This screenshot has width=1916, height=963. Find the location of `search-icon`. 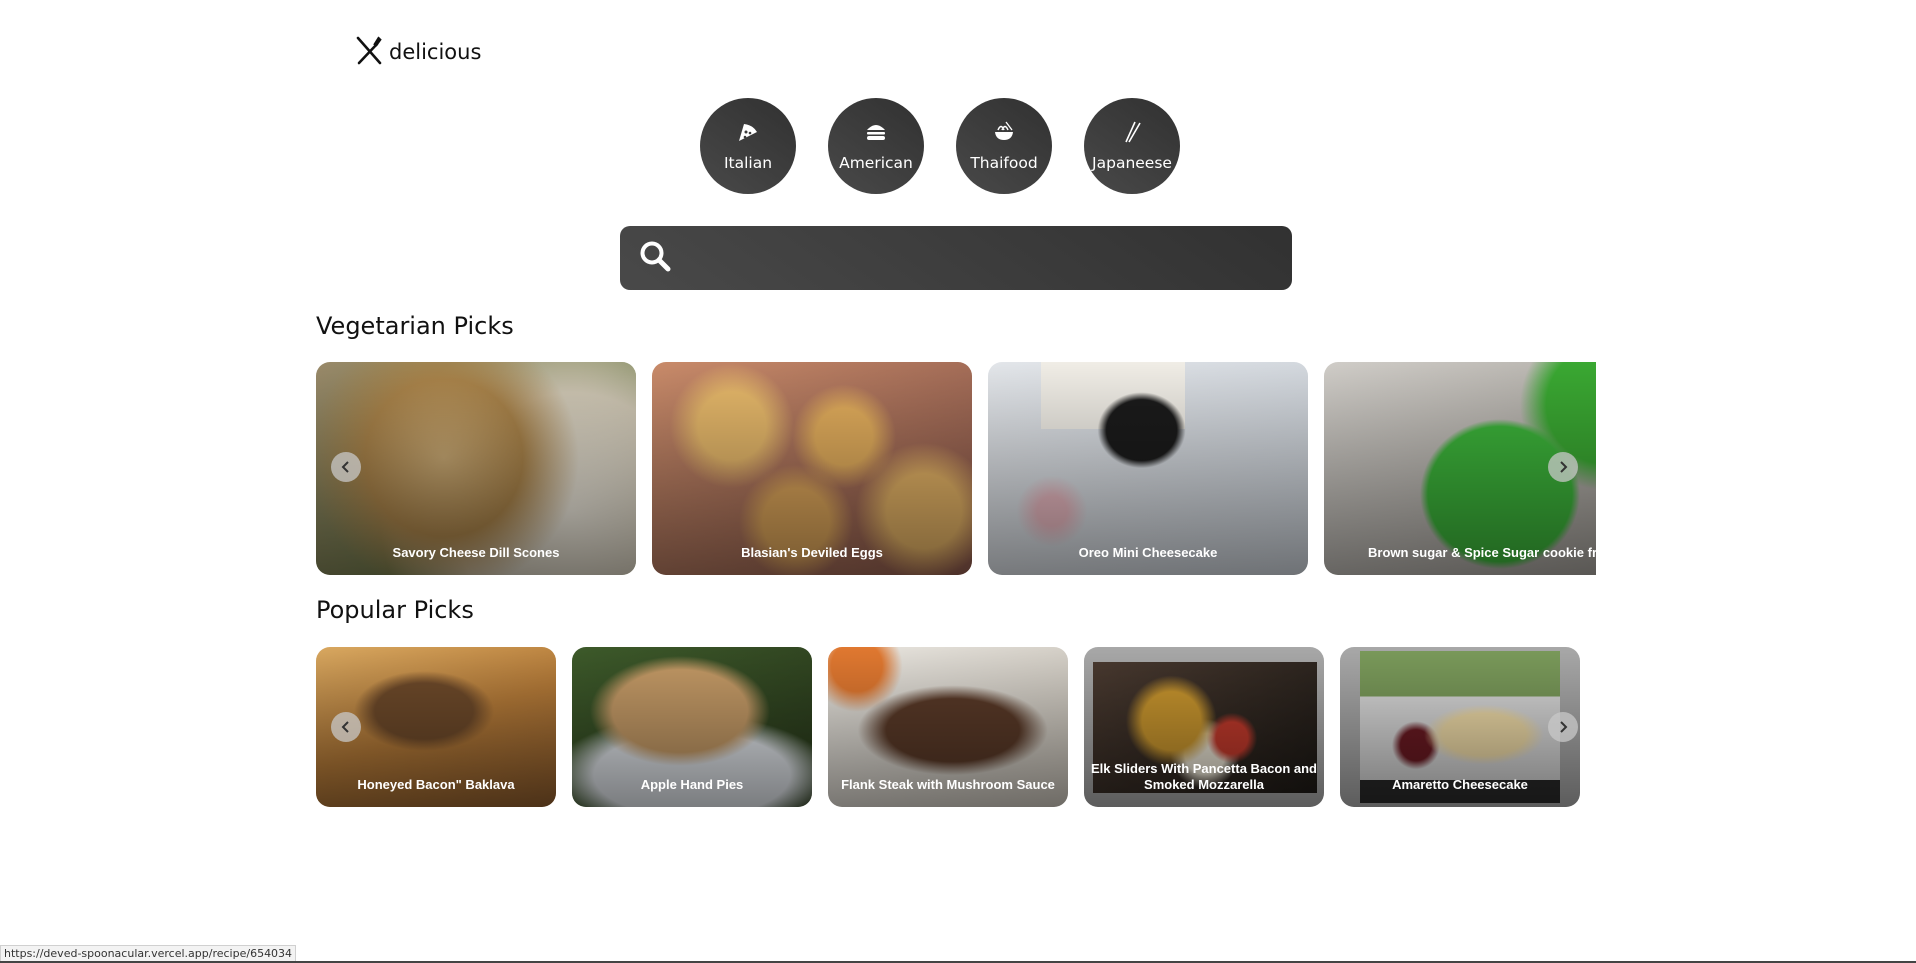

search-icon is located at coordinates (646, 258).